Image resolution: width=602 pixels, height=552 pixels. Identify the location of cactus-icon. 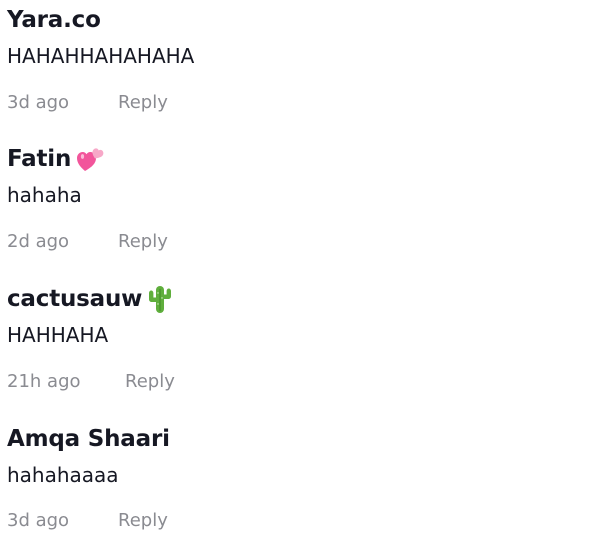
(160, 299).